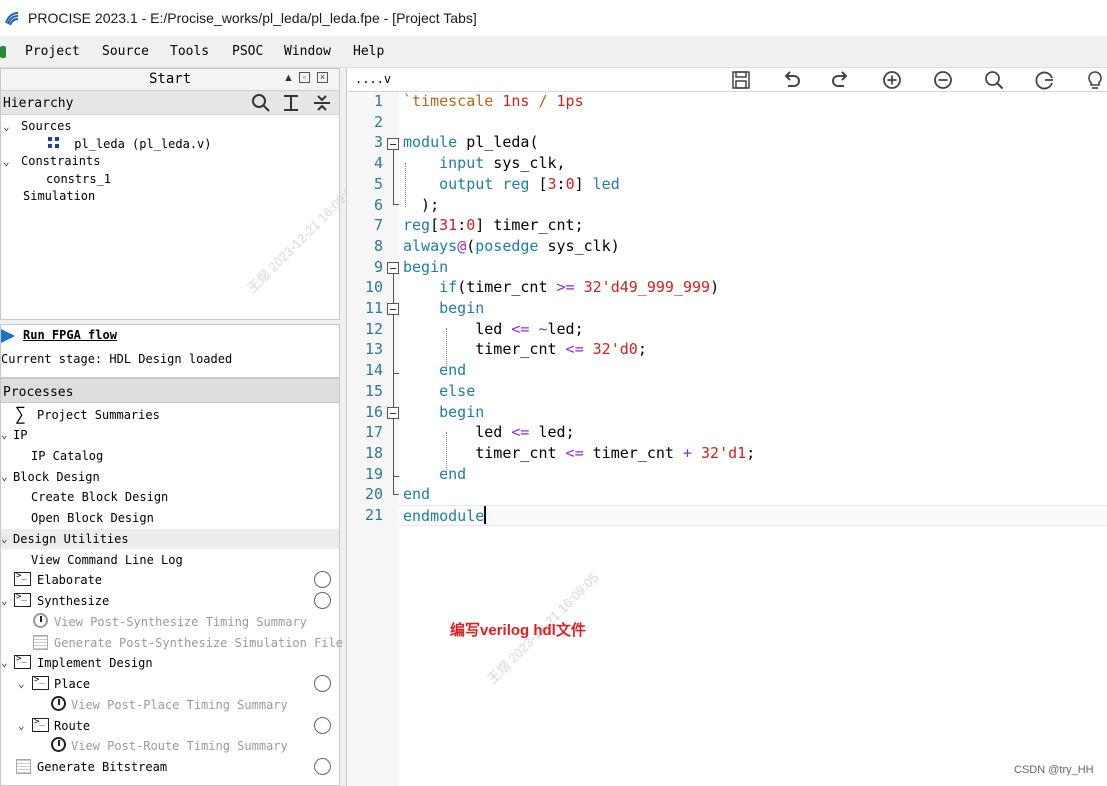 The image size is (1107, 786). Describe the element at coordinates (791, 80) in the screenshot. I see `undo-icon` at that location.